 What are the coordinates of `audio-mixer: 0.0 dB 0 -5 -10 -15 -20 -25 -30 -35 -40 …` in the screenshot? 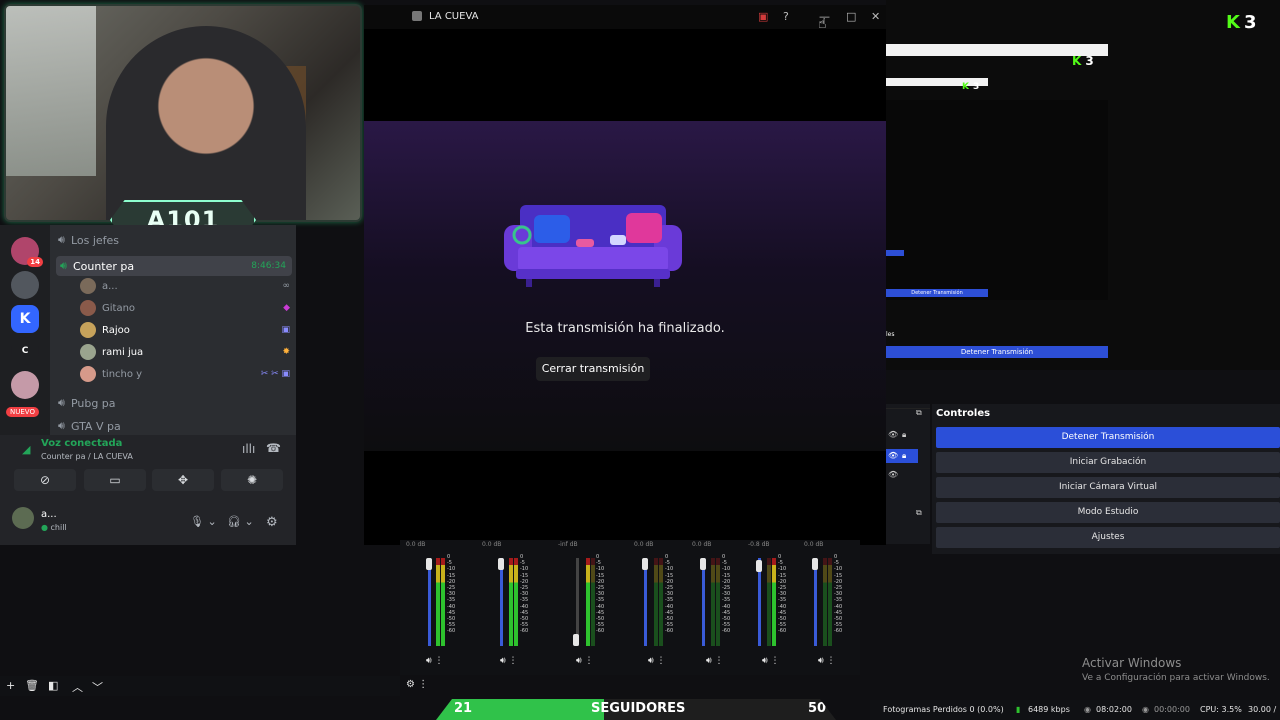 It's located at (630, 607).